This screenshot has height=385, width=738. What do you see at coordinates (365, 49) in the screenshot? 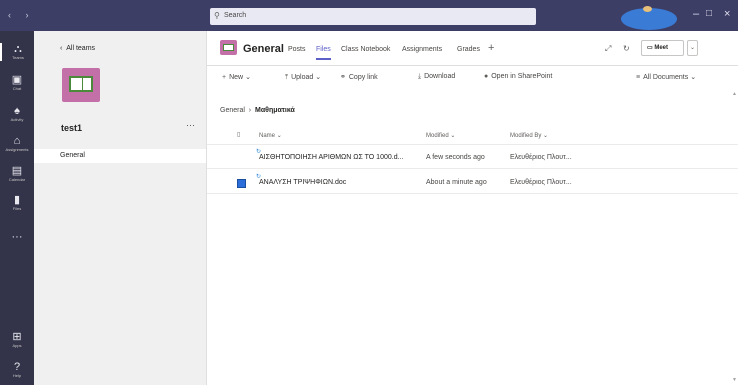
I see `tab-class-notebook: Class Notebook` at bounding box center [365, 49].